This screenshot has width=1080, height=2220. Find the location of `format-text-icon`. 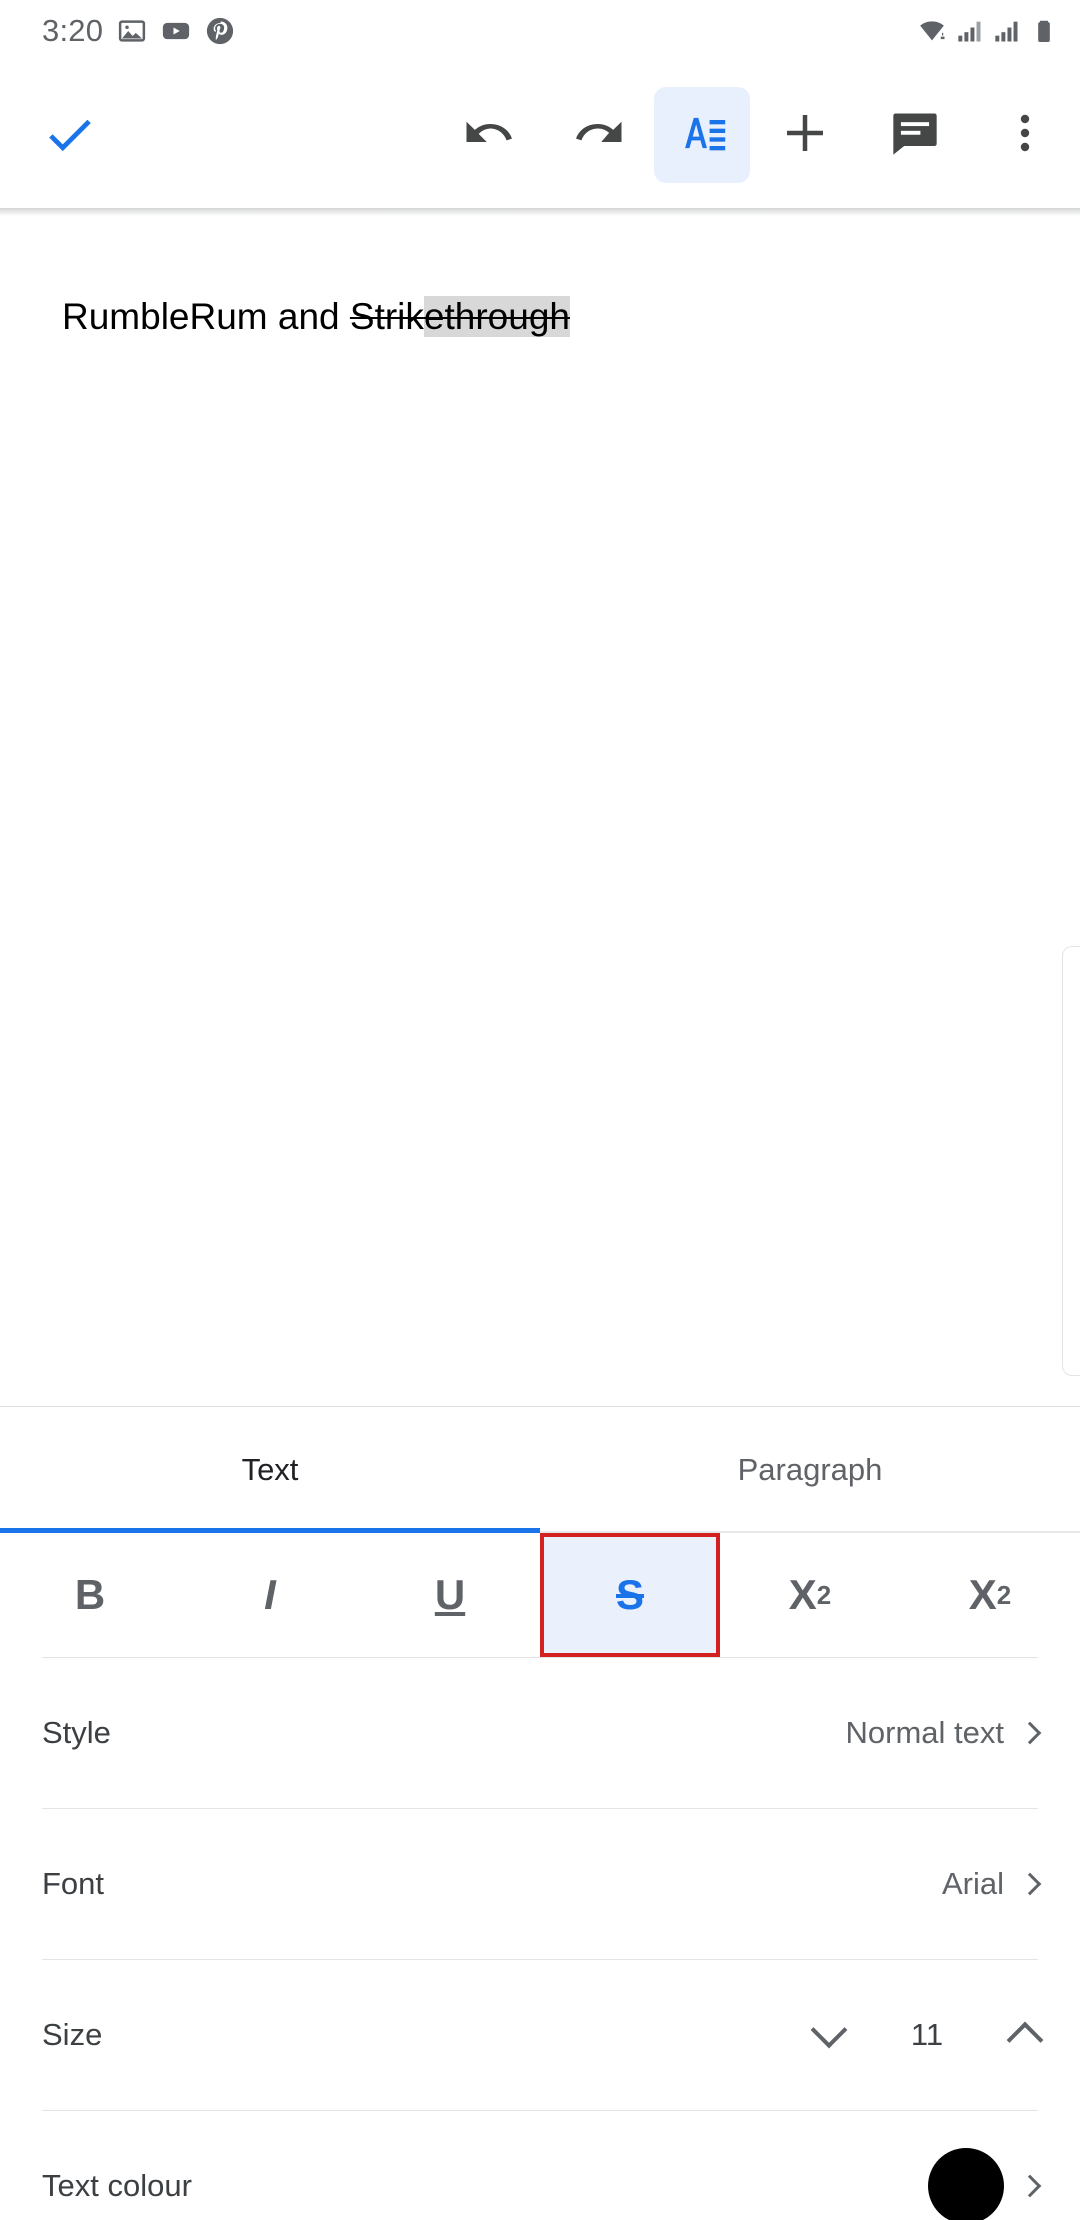

format-text-icon is located at coordinates (702, 135).